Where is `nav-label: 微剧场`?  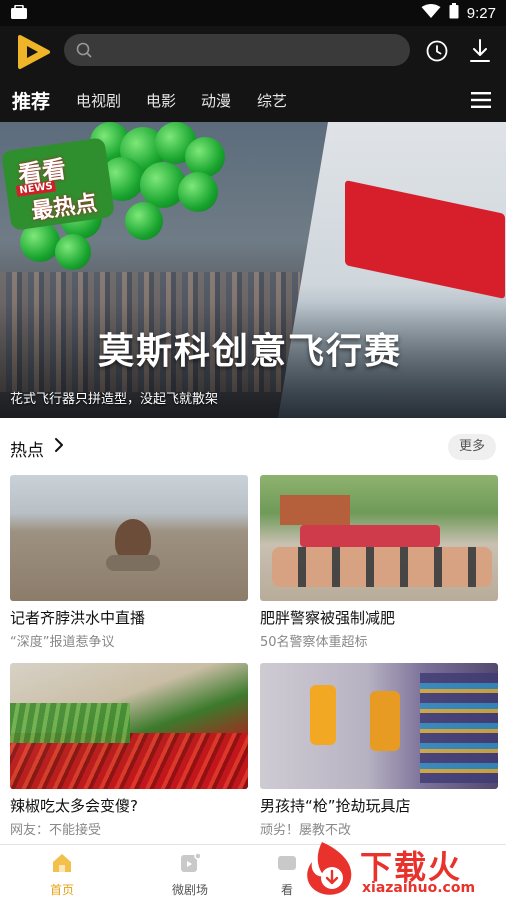
nav-label: 微剧场 is located at coordinates (189, 890).